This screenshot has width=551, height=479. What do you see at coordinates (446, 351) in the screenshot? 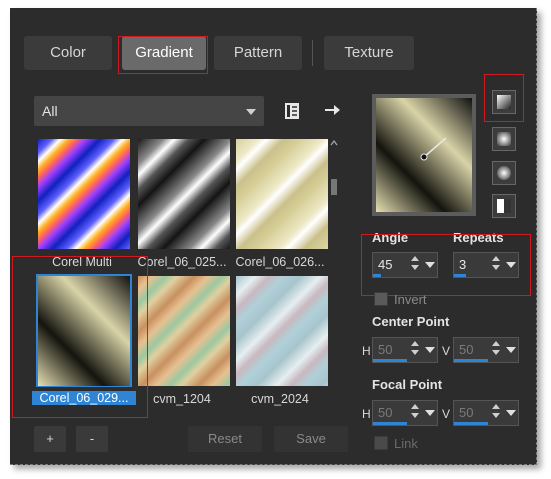
I see `center-v-label: V` at bounding box center [446, 351].